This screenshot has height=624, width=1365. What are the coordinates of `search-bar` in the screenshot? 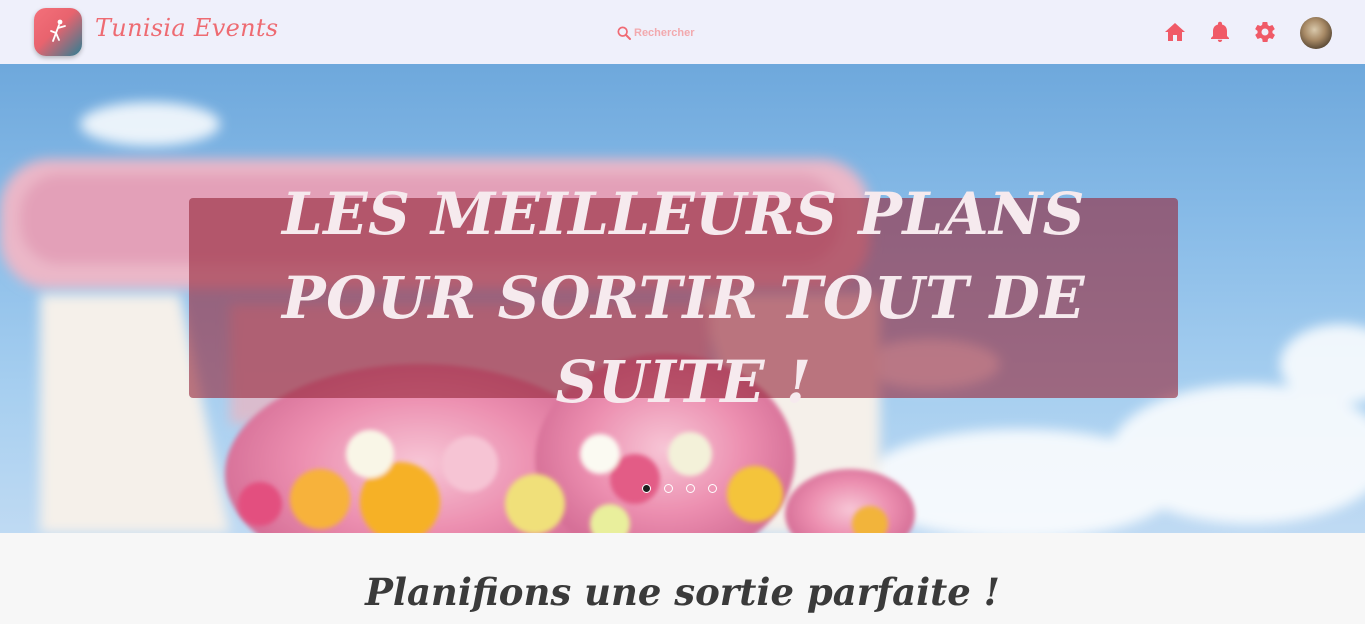 It's located at (670, 32).